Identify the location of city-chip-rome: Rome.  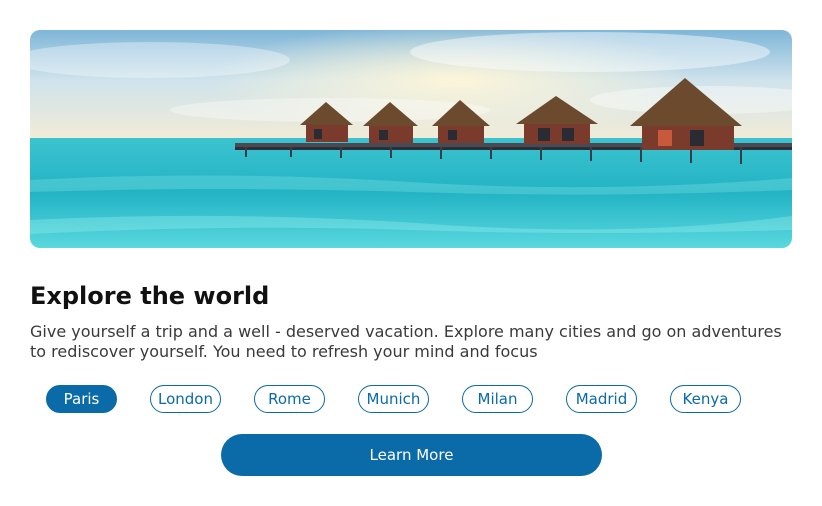
(289, 399).